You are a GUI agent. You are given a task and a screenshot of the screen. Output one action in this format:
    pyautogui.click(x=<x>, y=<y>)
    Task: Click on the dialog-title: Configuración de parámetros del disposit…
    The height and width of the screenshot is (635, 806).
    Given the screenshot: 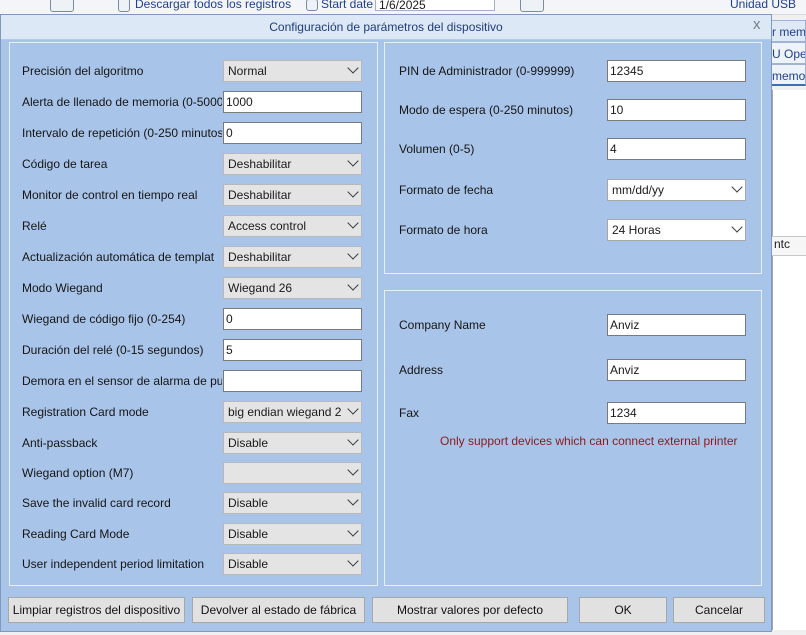 What is the action you would take?
    pyautogui.click(x=386, y=27)
    